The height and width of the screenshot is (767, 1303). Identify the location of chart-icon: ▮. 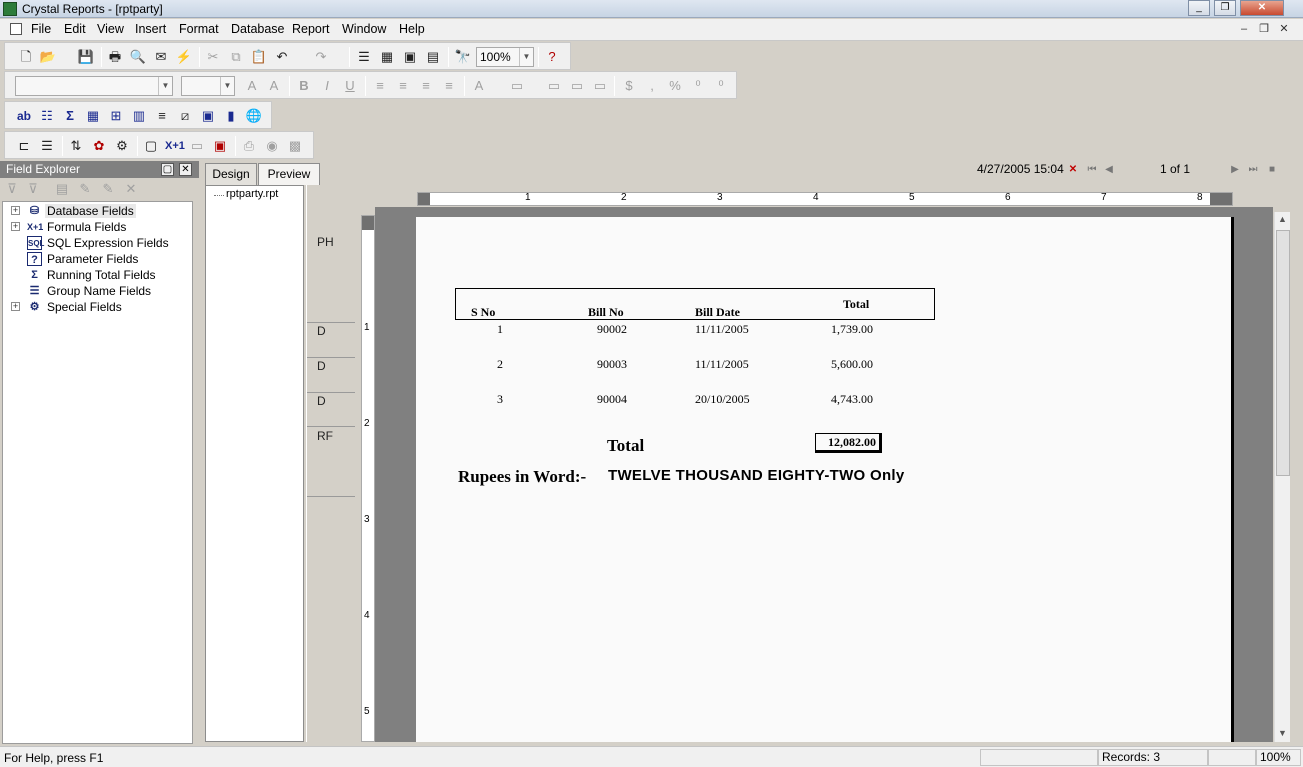
(231, 116).